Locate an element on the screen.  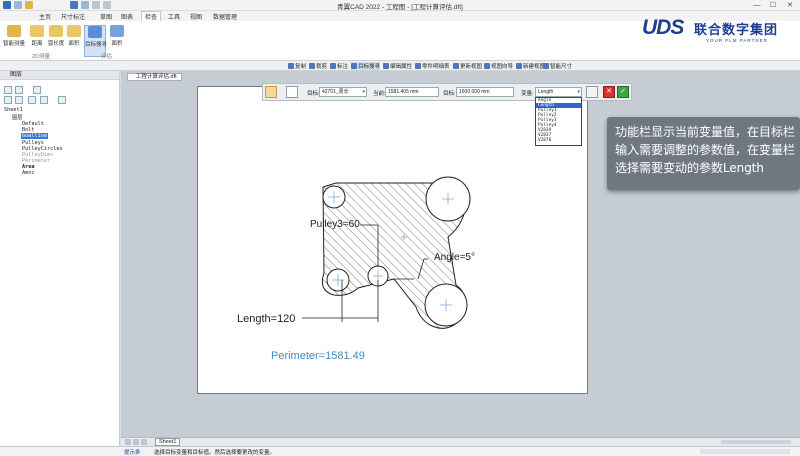
edit-properties-button: 编辑属性 is located at coordinates (397, 66).